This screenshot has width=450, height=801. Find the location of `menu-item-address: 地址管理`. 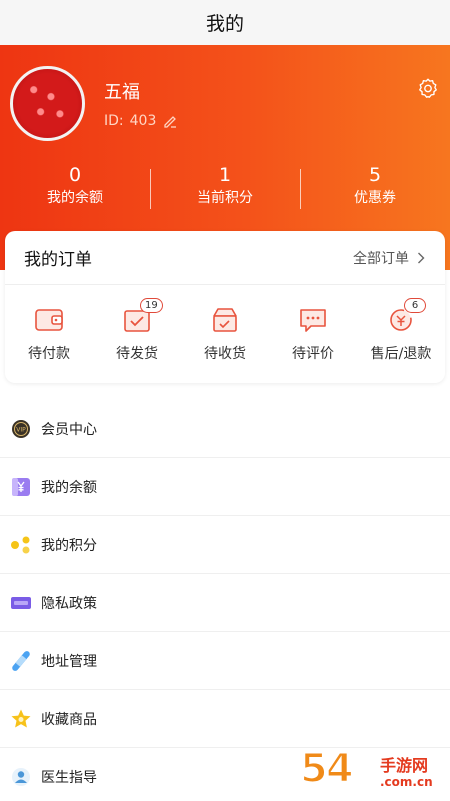

menu-item-address: 地址管理 is located at coordinates (225, 661).